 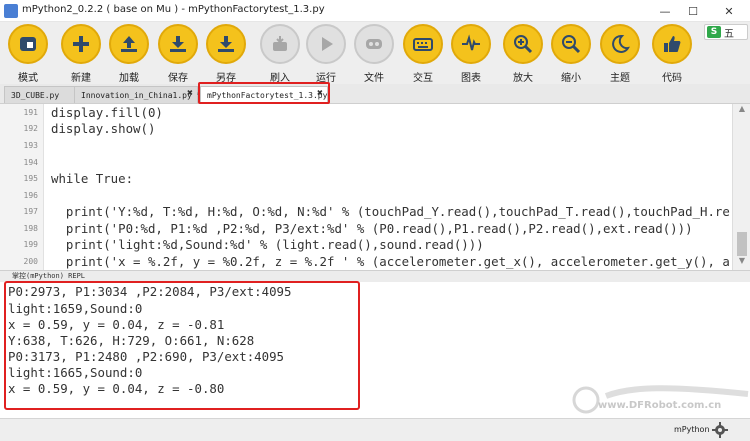 I want to click on code-line: 195 while True:, so click(x=366, y=178).